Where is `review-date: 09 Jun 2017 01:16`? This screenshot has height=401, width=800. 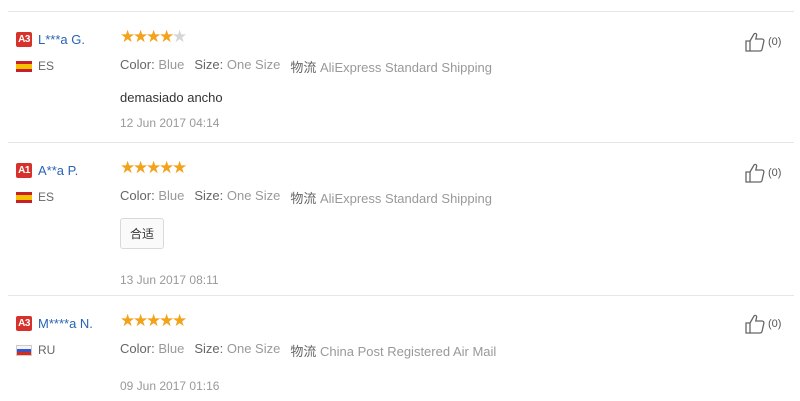
review-date: 09 Jun 2017 01:16 is located at coordinates (170, 386).